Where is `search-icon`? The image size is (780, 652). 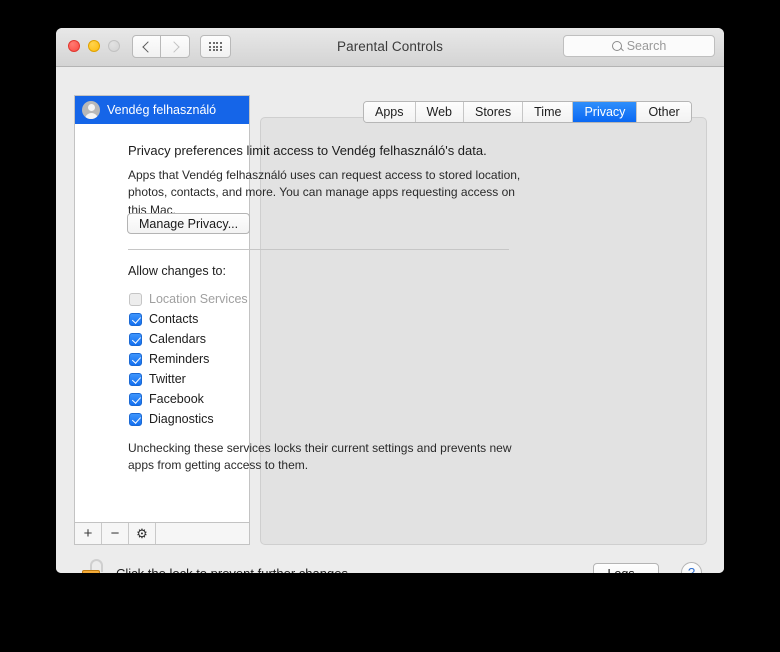
search-icon is located at coordinates (616, 46).